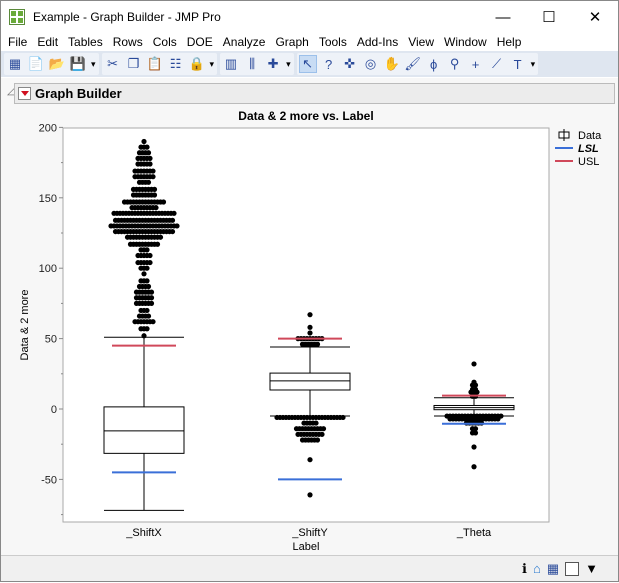 The width and height of the screenshot is (619, 583). I want to click on status-bar: ℹ ⌂ ▦ ▼, so click(309, 568).